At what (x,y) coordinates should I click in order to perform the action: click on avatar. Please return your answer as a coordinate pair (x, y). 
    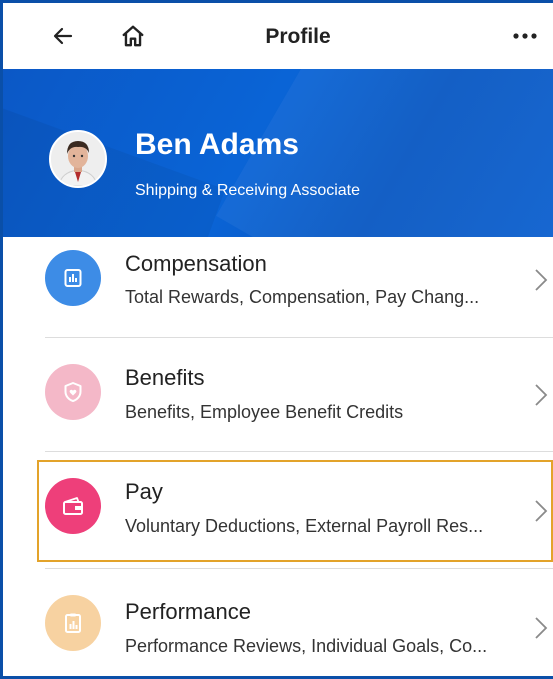
    Looking at the image, I should click on (78, 159).